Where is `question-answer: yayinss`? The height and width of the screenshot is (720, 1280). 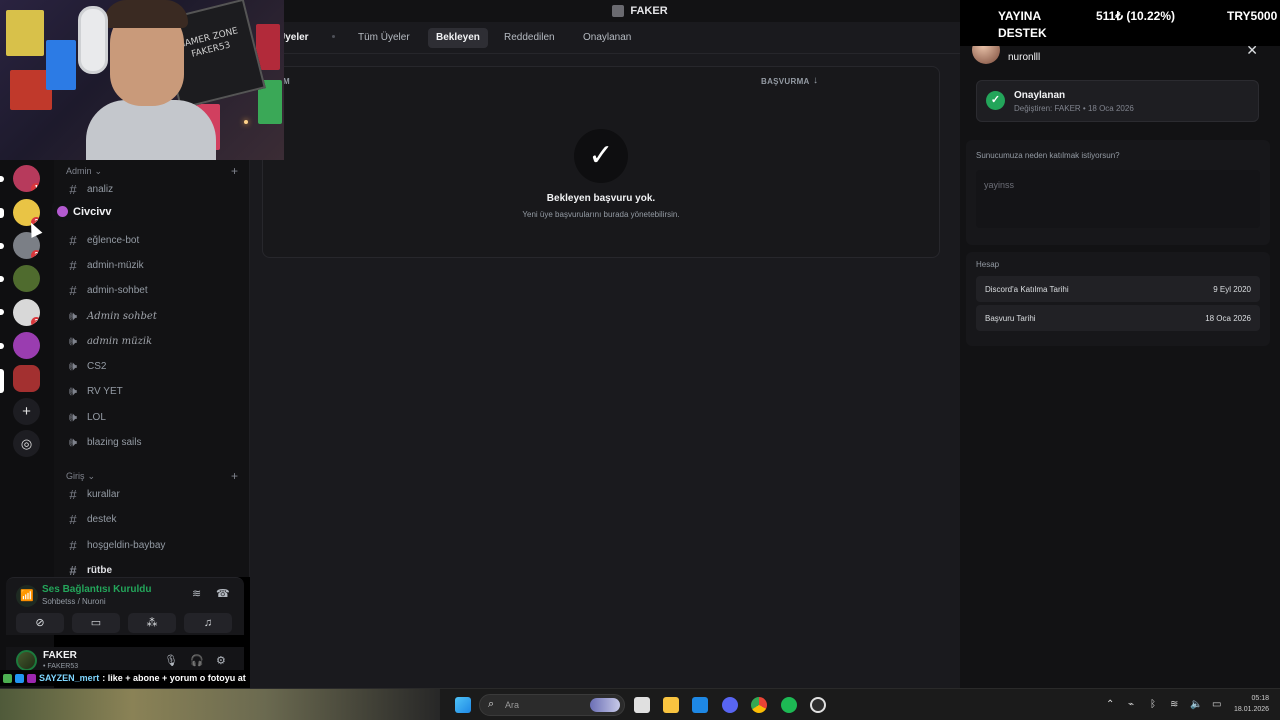 question-answer: yayinss is located at coordinates (1118, 199).